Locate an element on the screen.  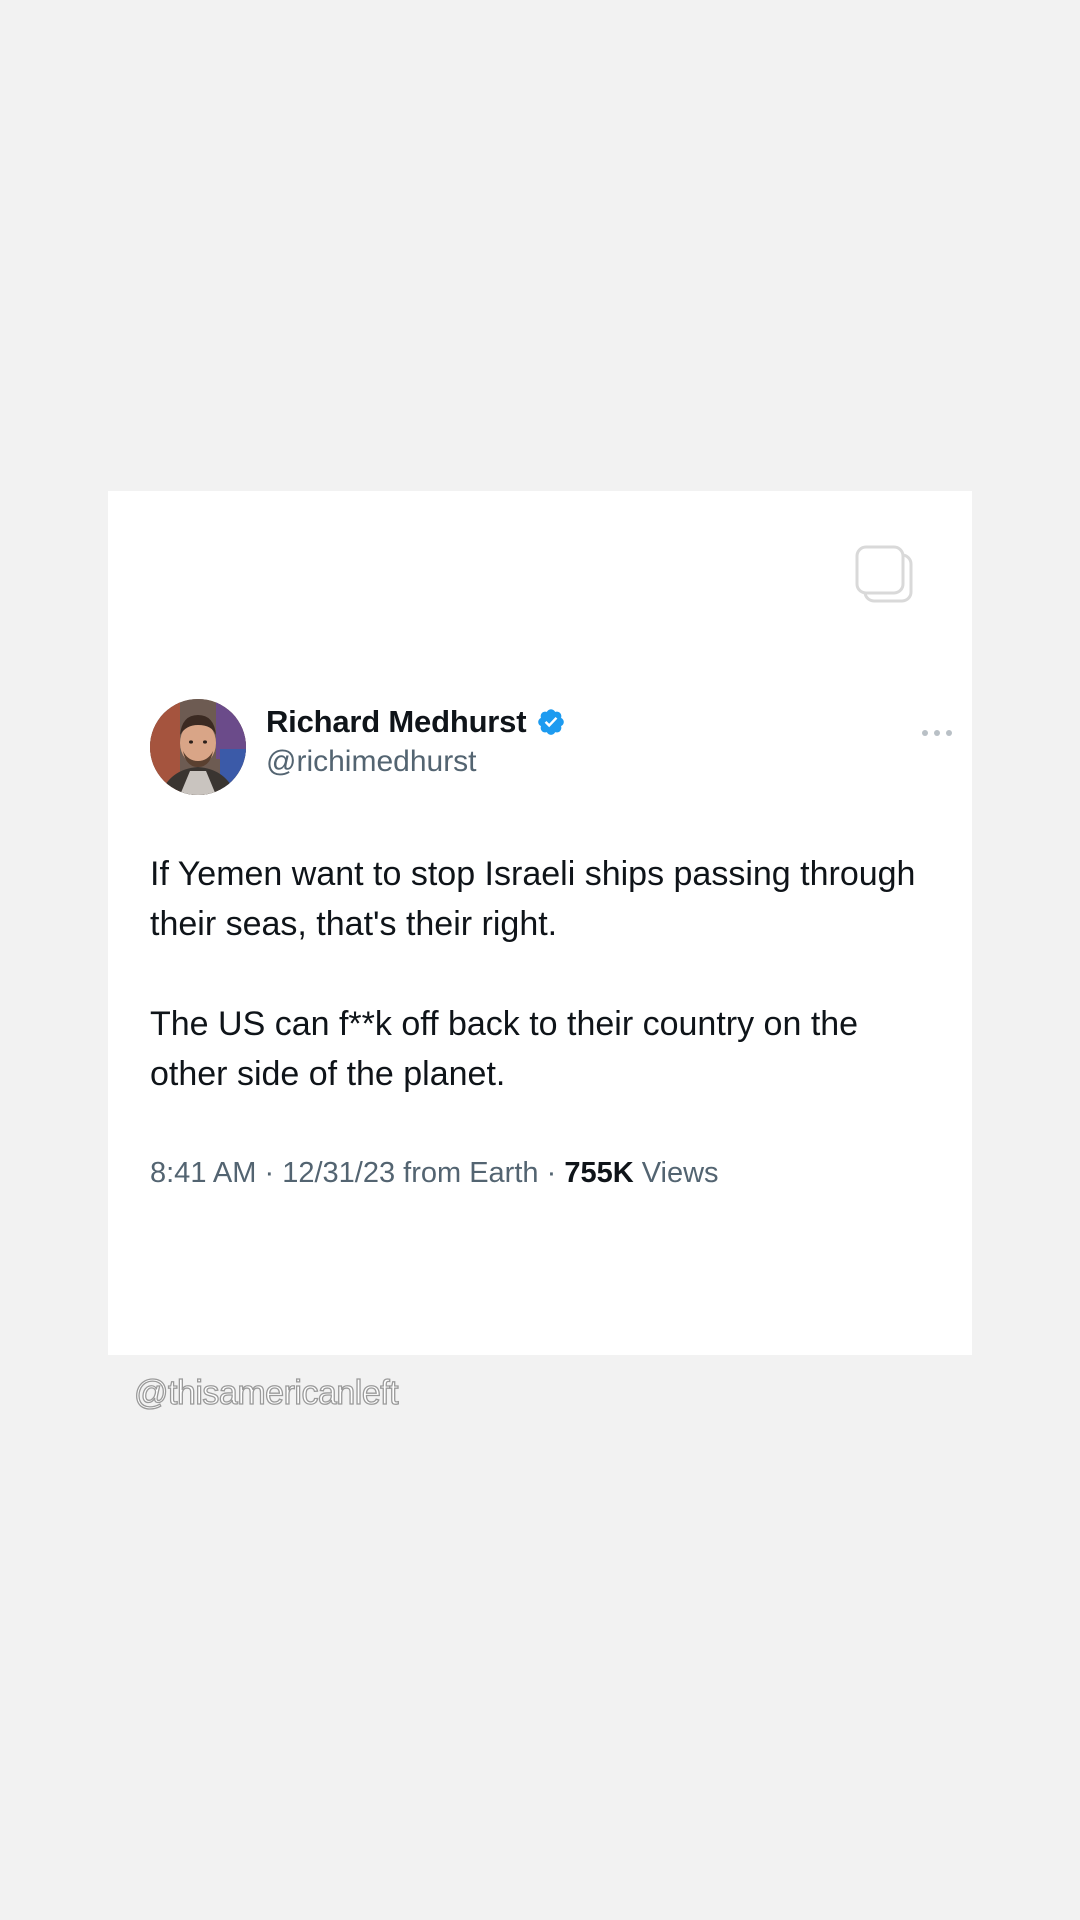
avatar is located at coordinates (198, 747).